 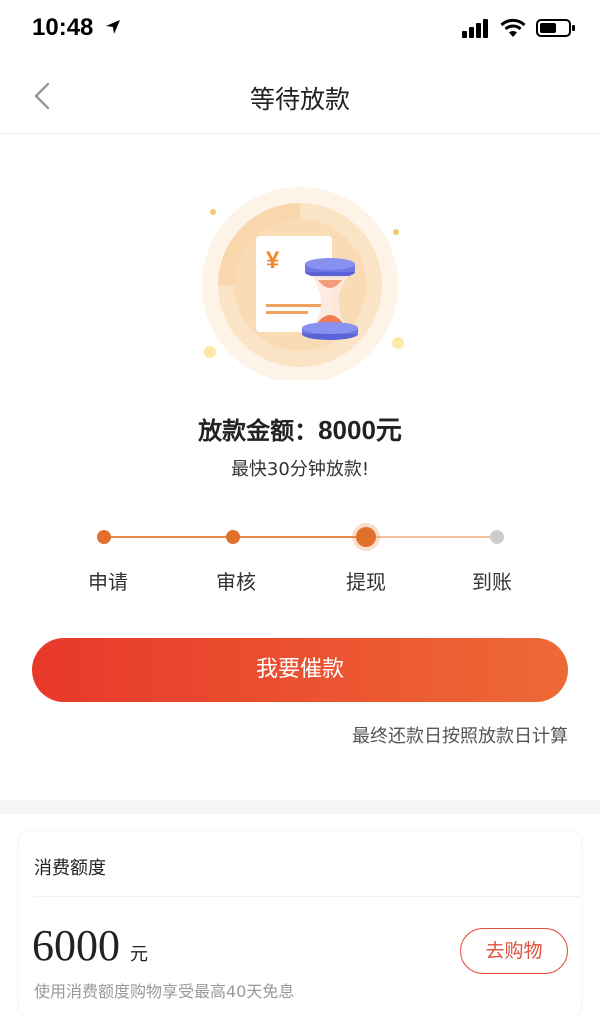 What do you see at coordinates (70, 868) in the screenshot?
I see `credit-title: 消费额度` at bounding box center [70, 868].